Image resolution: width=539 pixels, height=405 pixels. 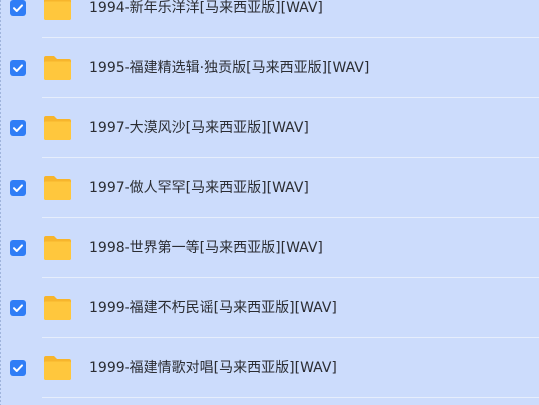 What do you see at coordinates (206, 8) in the screenshot?
I see `file-name: 1994-新年乐洋洋[马来西亚版][WAV]` at bounding box center [206, 8].